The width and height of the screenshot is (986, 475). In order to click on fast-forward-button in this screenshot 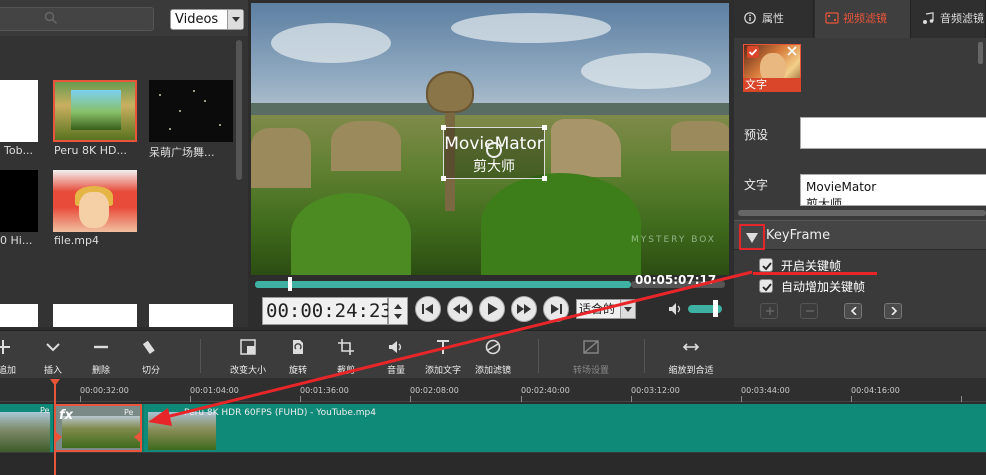, I will do `click(524, 309)`.